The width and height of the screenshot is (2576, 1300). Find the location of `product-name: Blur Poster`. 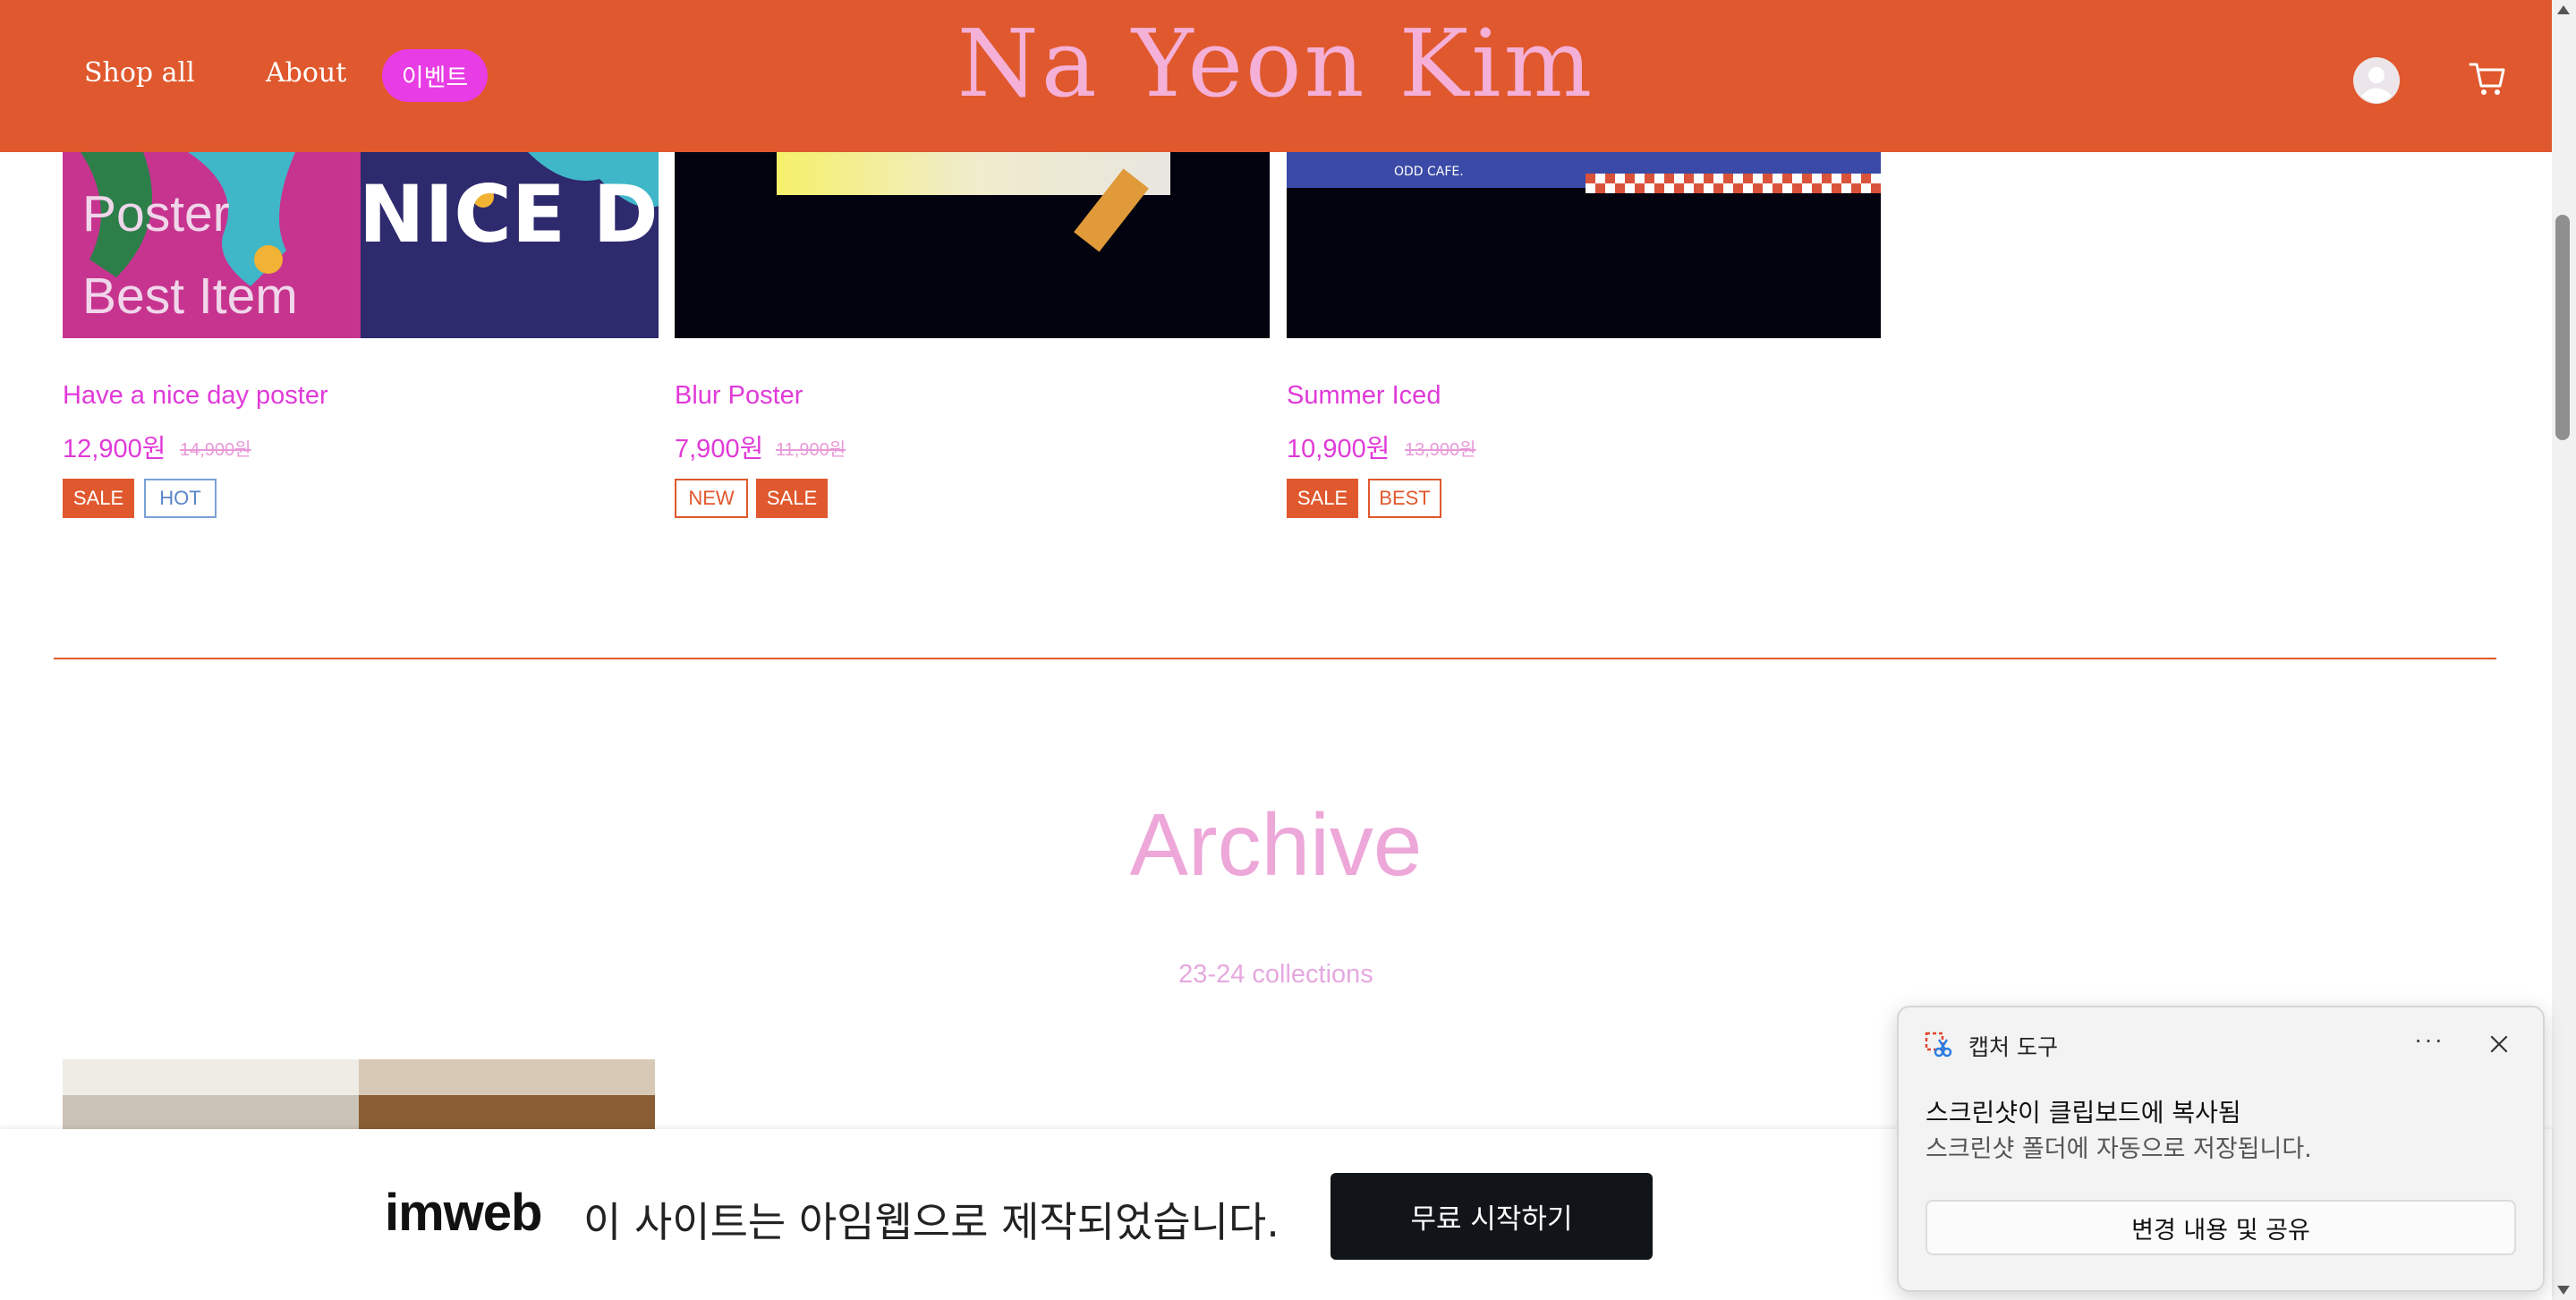

product-name: Blur Poster is located at coordinates (739, 396).